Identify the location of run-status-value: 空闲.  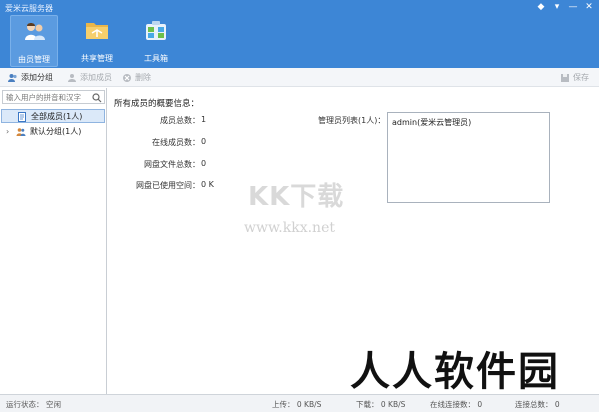
(53, 404).